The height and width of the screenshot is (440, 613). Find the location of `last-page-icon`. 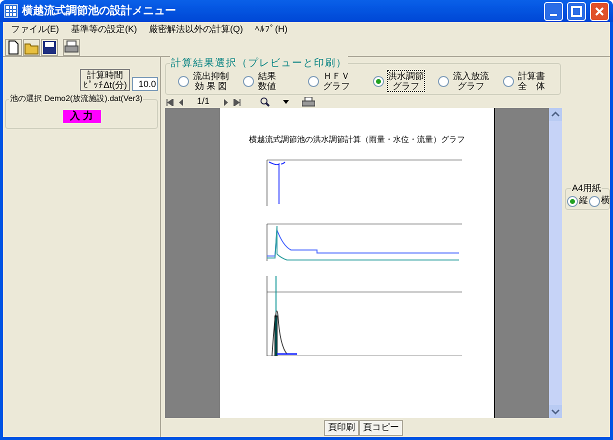

last-page-icon is located at coordinates (236, 102).